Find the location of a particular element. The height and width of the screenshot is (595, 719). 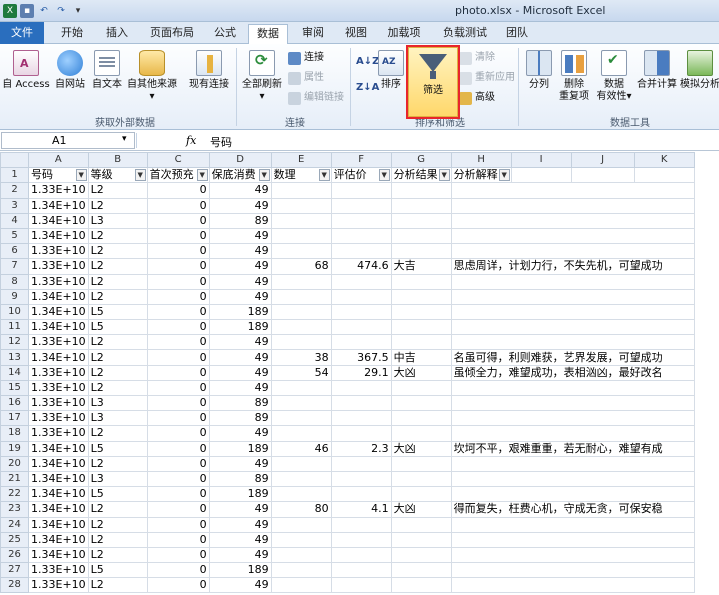

row-header: 13 is located at coordinates (14, 357).